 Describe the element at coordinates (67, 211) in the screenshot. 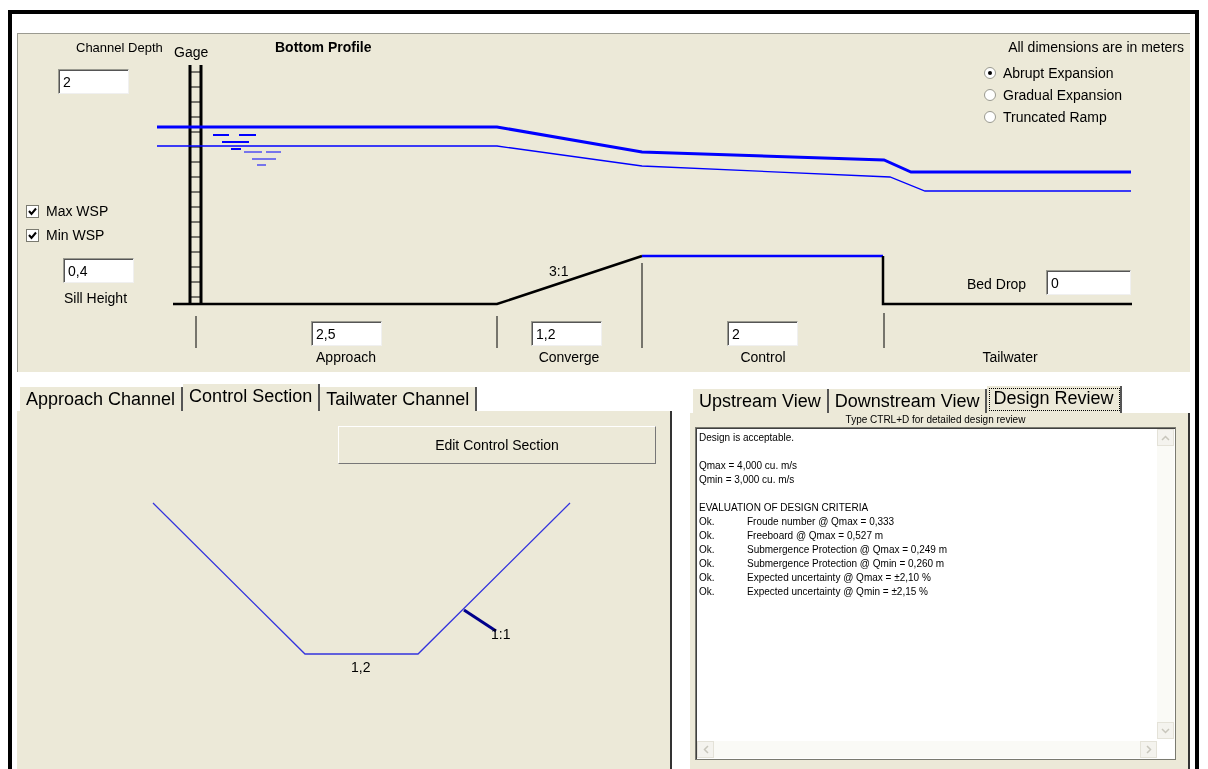

I see `wsp-checkbox: Max WSP` at that location.